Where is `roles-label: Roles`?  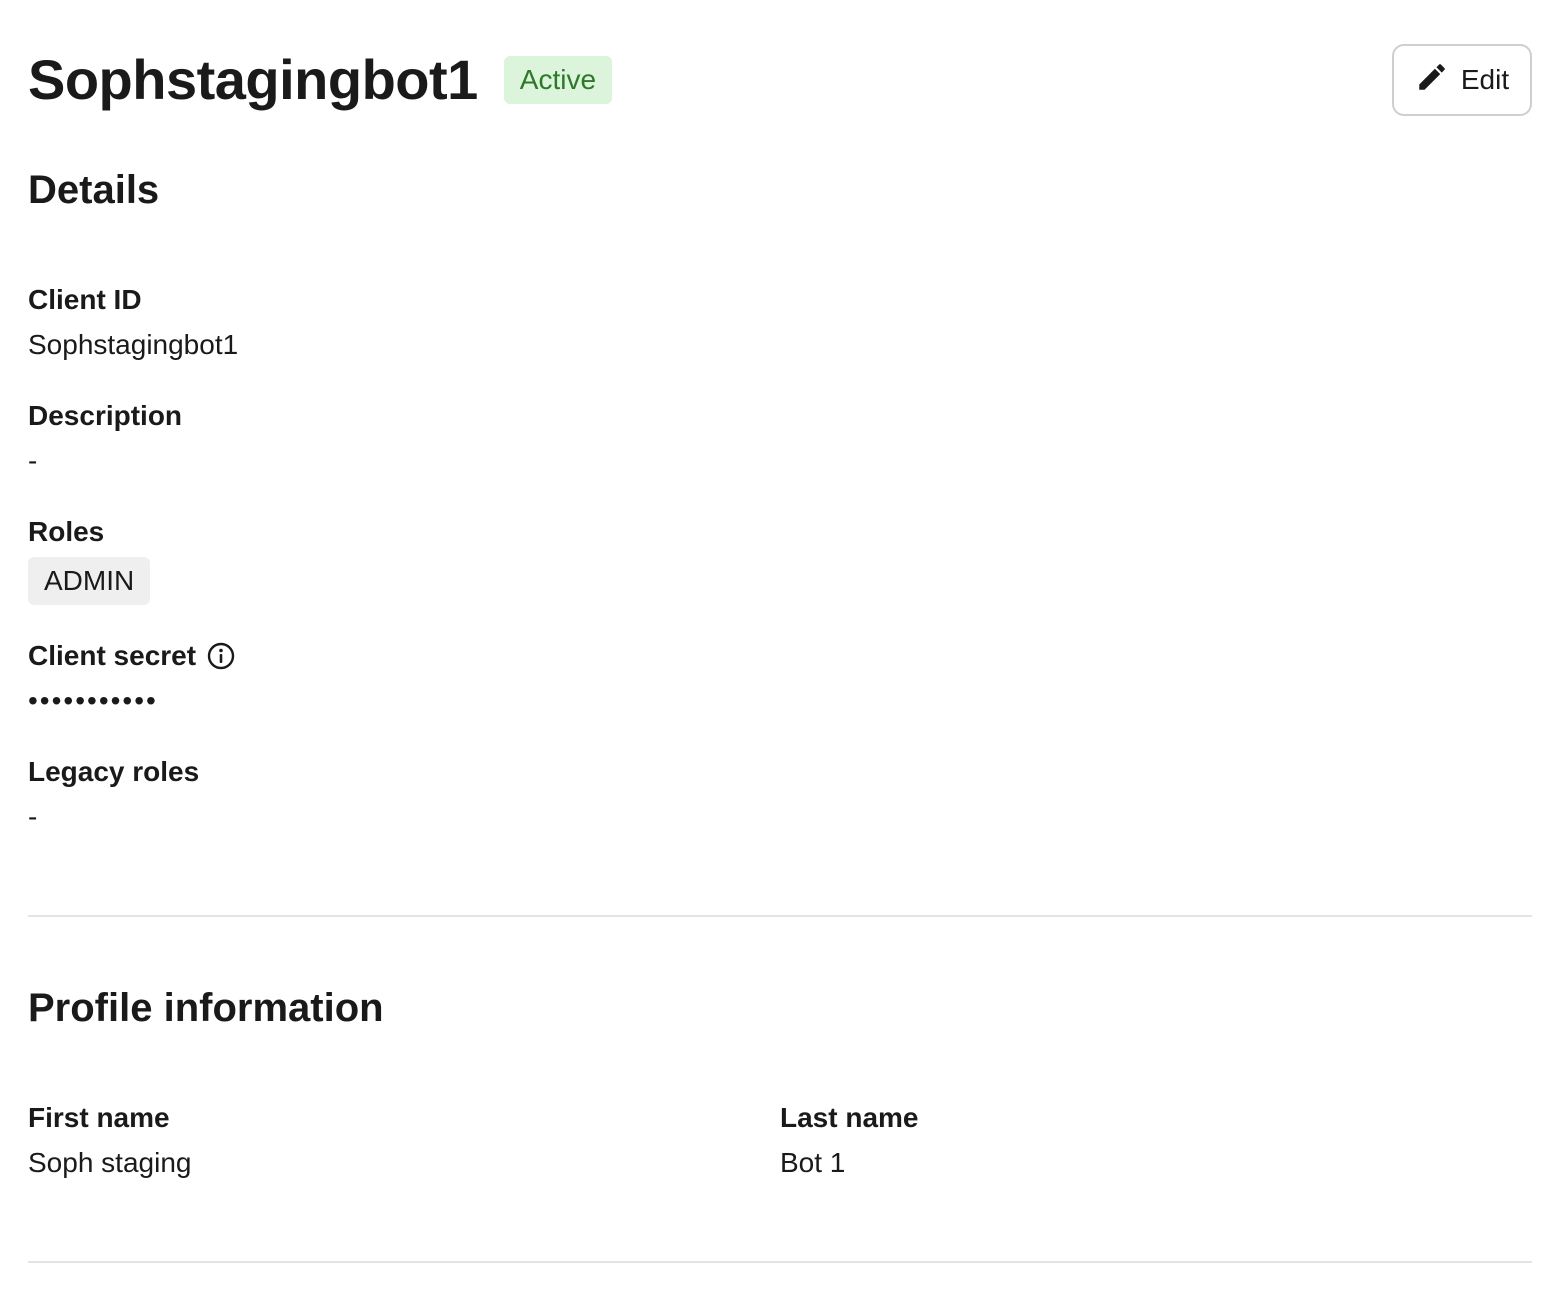 roles-label: Roles is located at coordinates (66, 531).